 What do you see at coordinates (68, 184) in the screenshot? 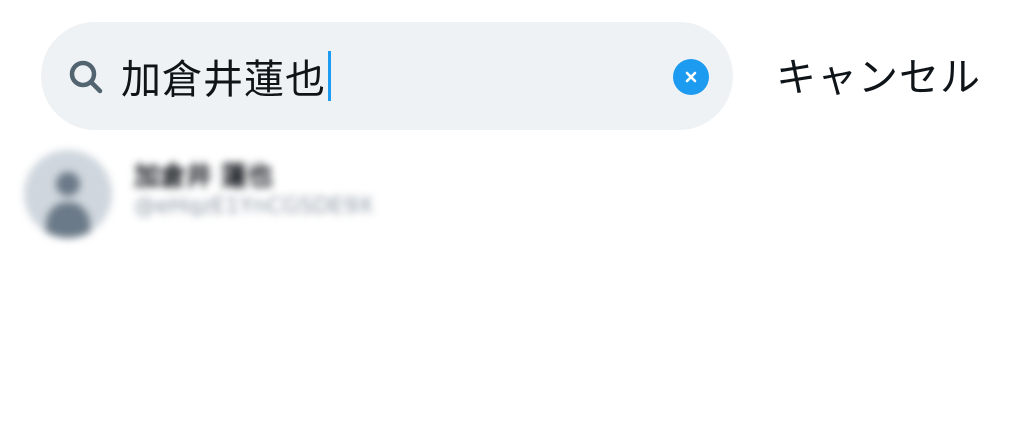
I see `avatar-head-shape` at bounding box center [68, 184].